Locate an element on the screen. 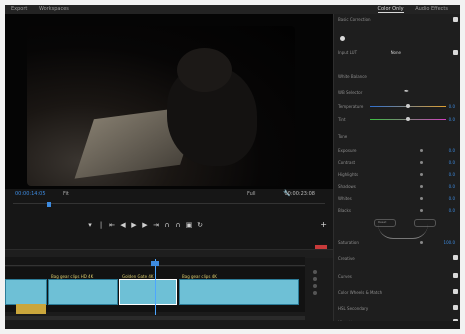 The height and width of the screenshot is (334, 465). shadows-label: Shadows is located at coordinates (347, 186).